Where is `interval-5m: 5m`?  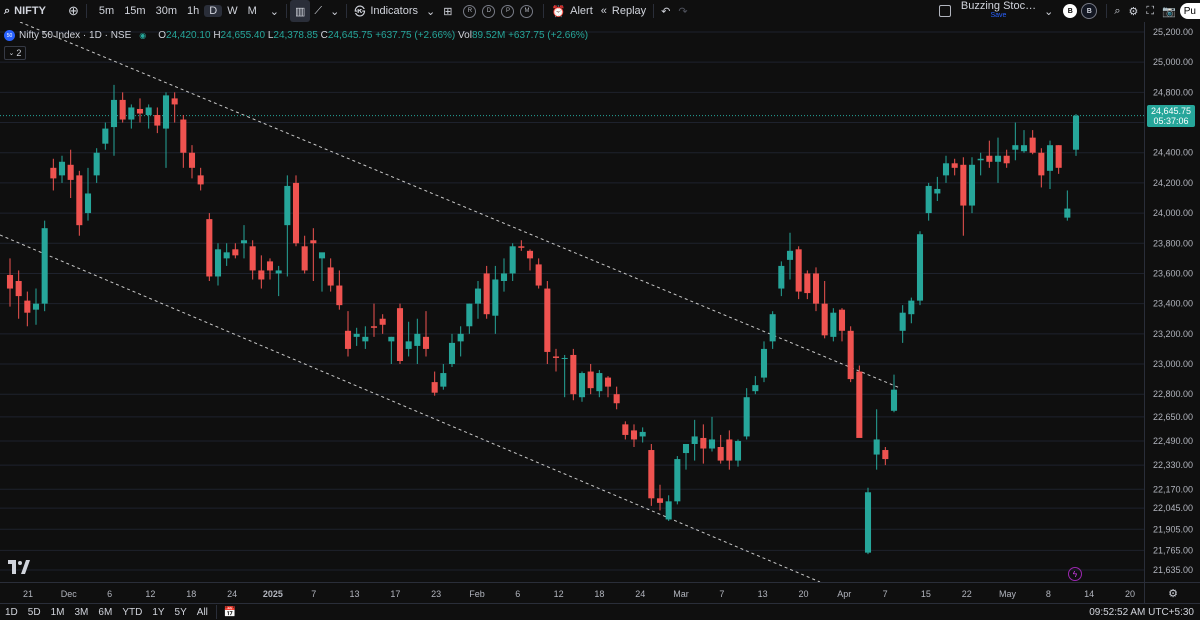 interval-5m: 5m is located at coordinates (106, 11).